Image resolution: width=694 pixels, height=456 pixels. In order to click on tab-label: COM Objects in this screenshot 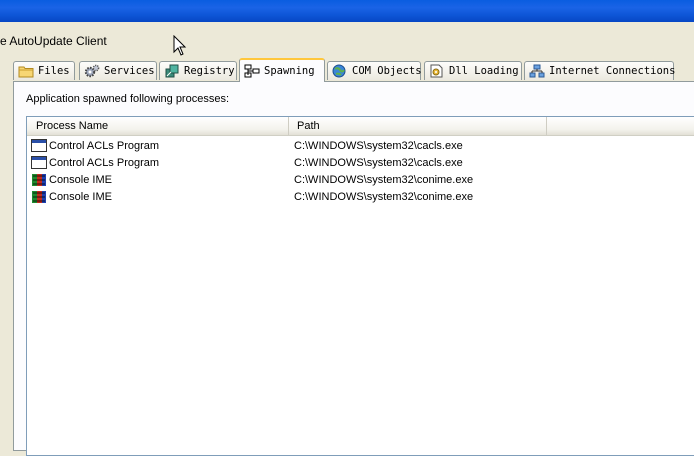, I will do `click(387, 71)`.